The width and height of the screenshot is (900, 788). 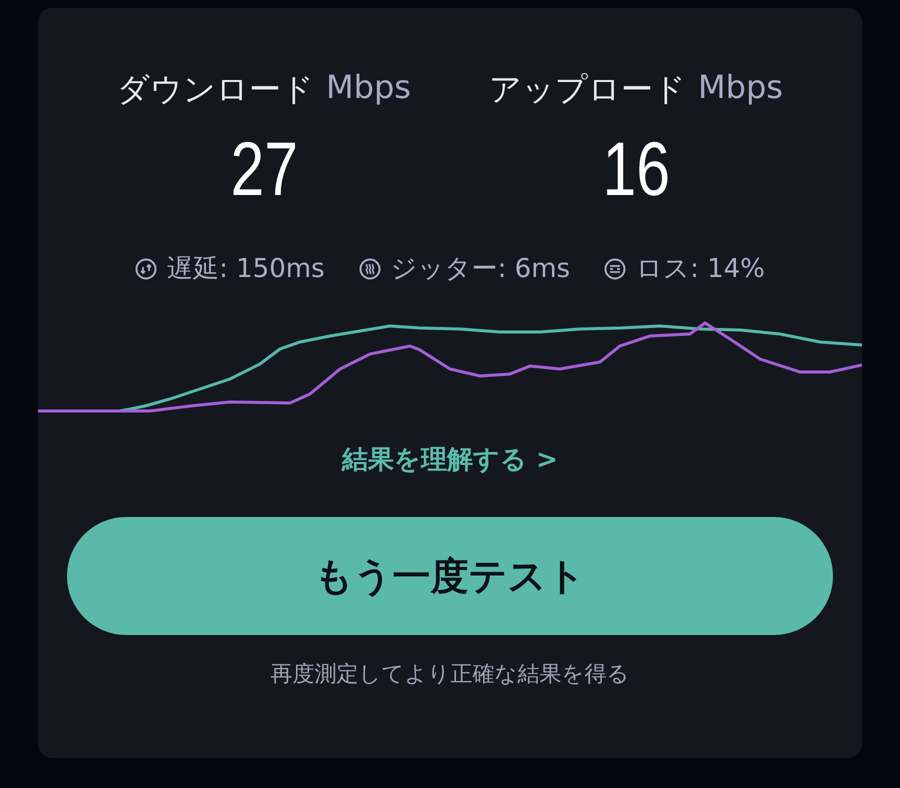 I want to click on stat-text: ジッター: 6ms, so click(x=480, y=269).